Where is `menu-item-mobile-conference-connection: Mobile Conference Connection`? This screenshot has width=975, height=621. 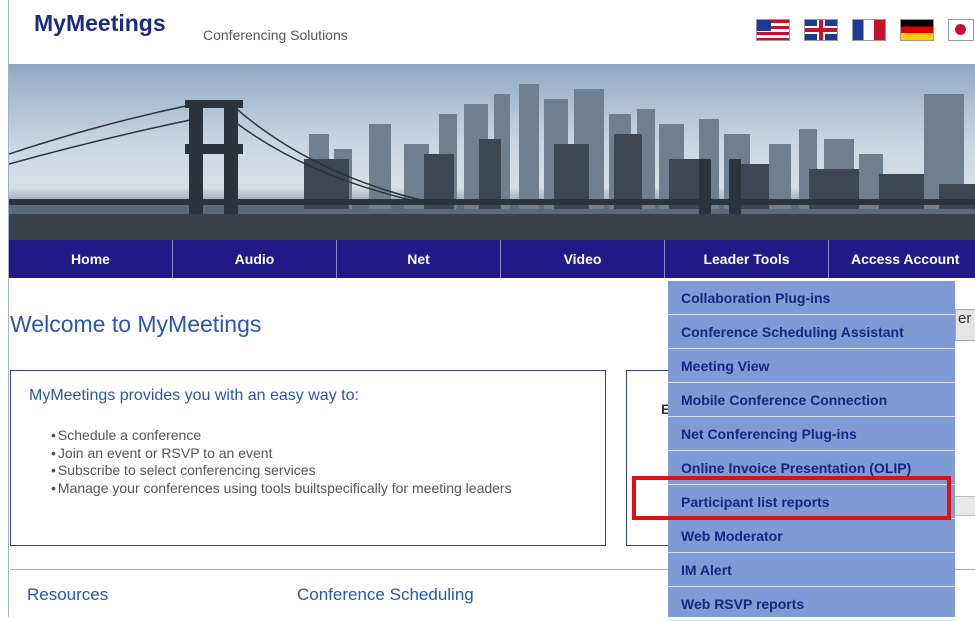 menu-item-mobile-conference-connection: Mobile Conference Connection is located at coordinates (811, 400).